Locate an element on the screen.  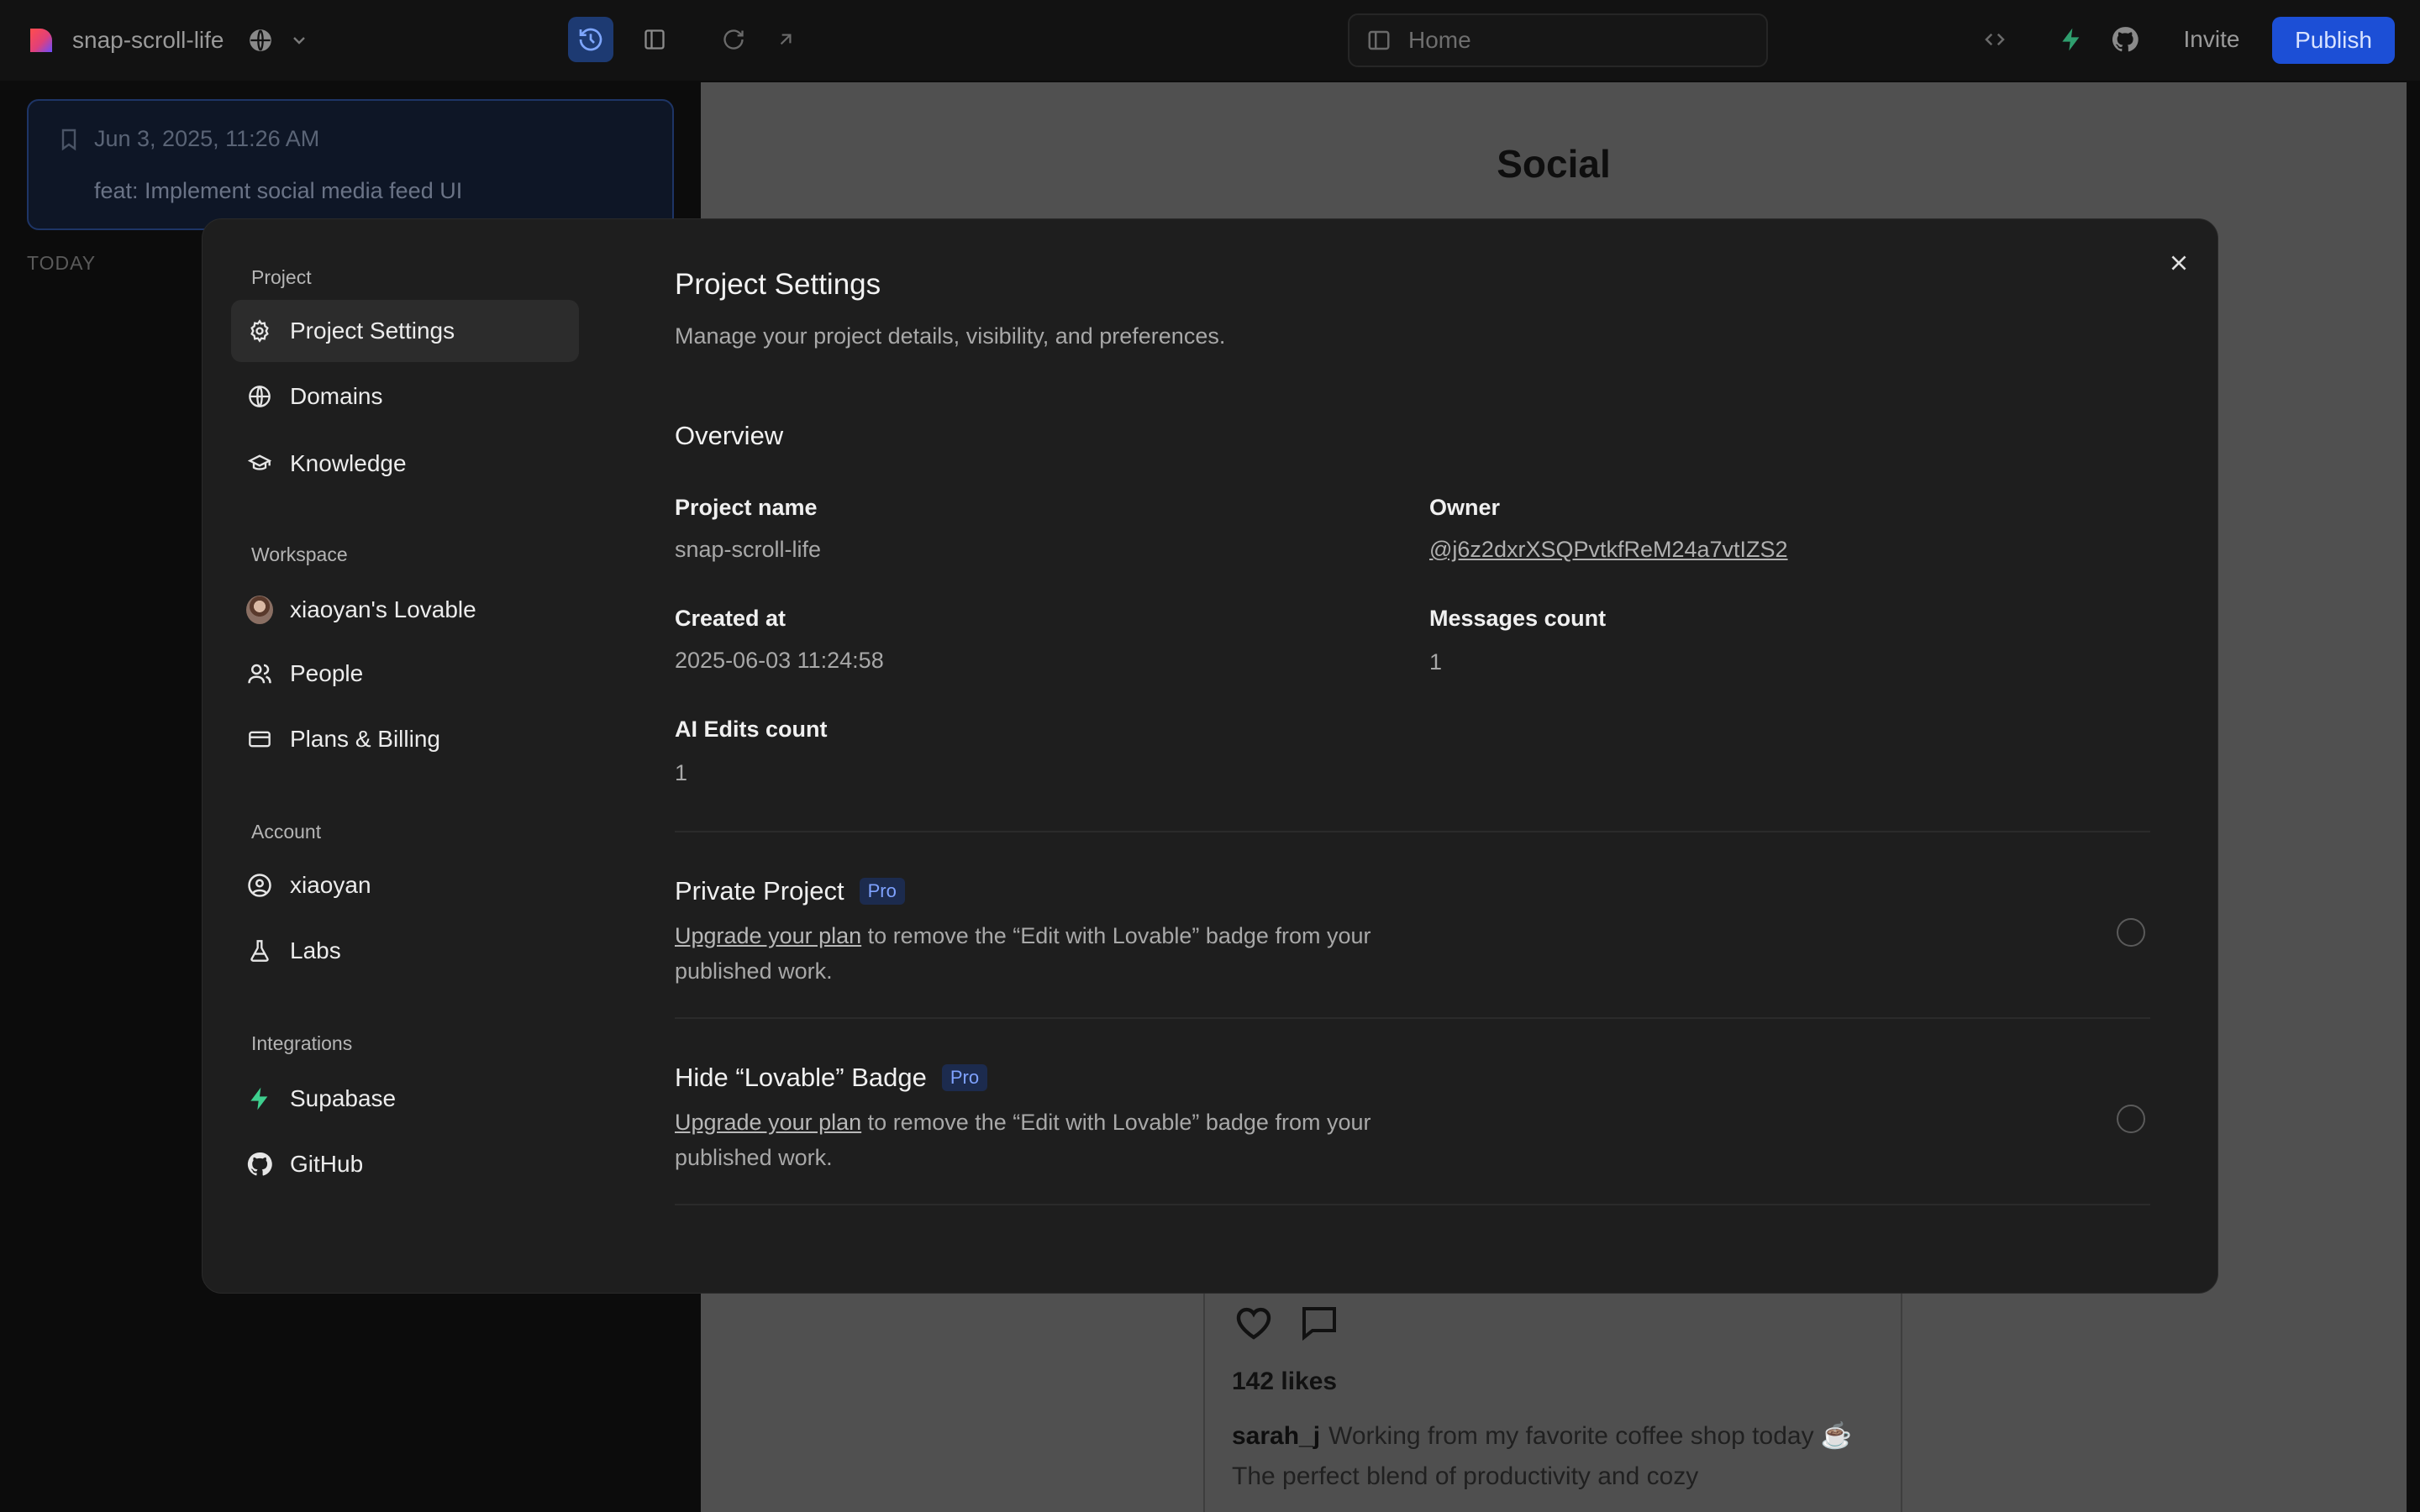
project-name-value: snap-scroll-life is located at coordinates (749, 549).